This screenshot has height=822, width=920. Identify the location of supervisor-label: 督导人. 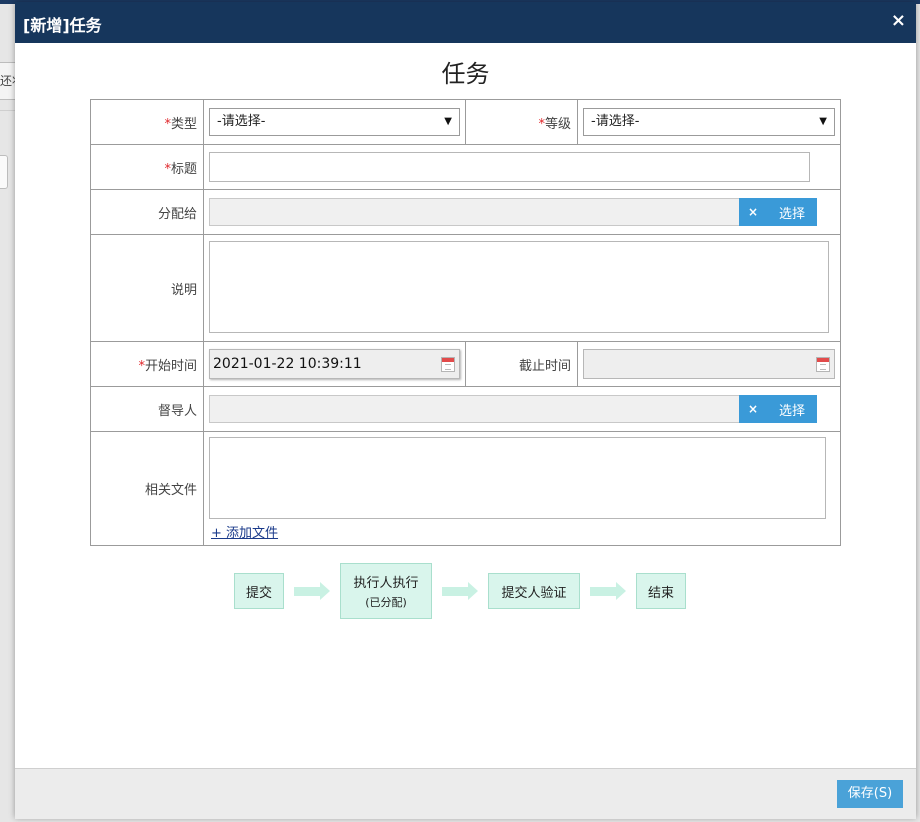
(147, 409).